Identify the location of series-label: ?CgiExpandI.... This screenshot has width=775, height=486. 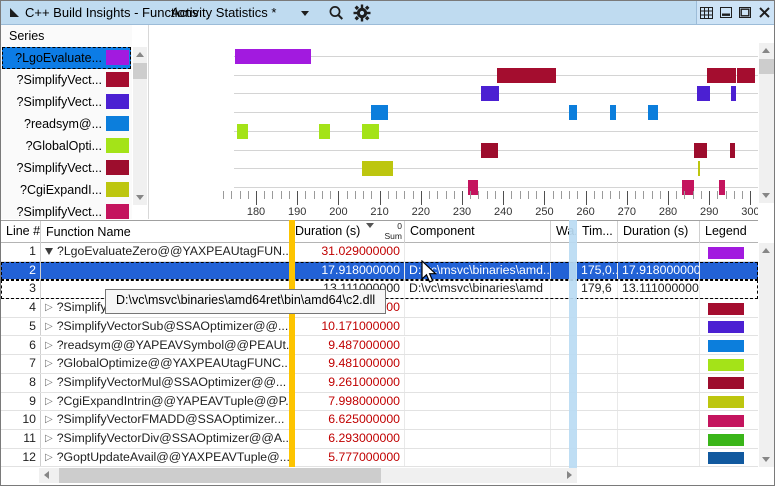
(61, 190).